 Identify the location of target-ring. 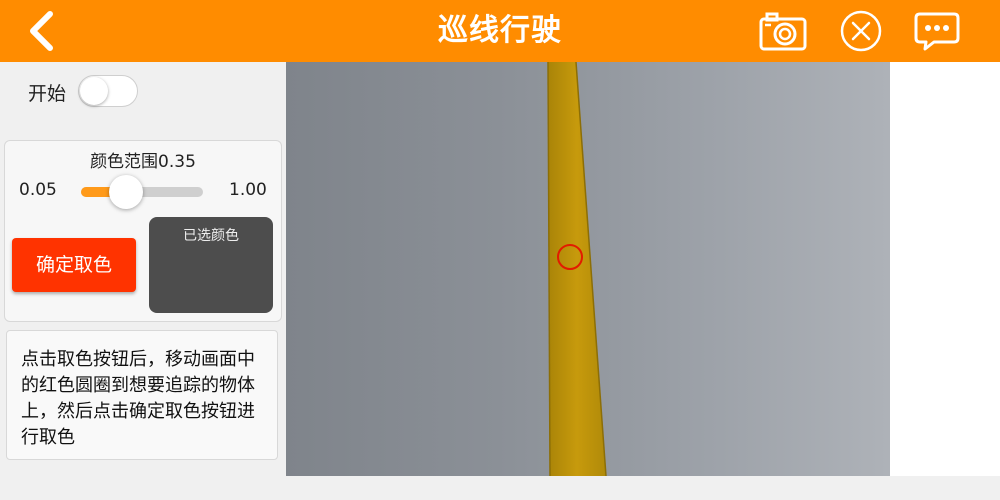
(570, 257).